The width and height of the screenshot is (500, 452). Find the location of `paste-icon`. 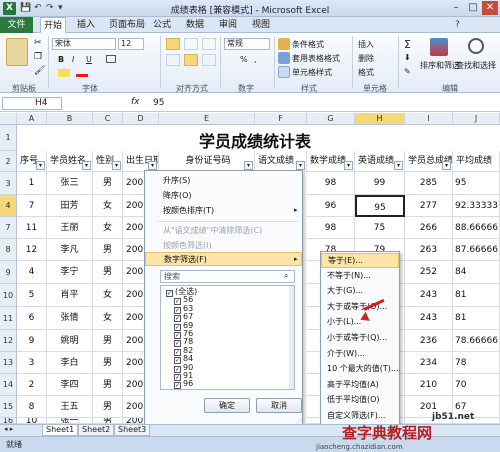

paste-icon is located at coordinates (17, 52).